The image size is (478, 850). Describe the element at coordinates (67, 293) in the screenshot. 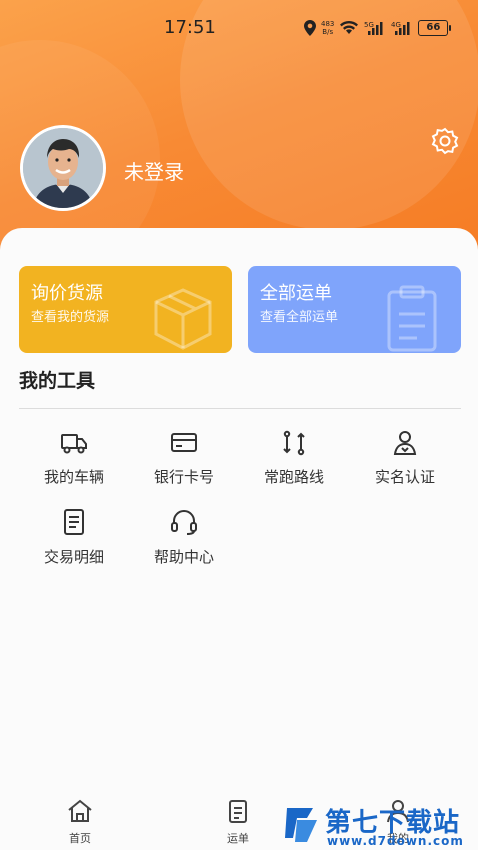

I see `card-title: 询价货源` at that location.